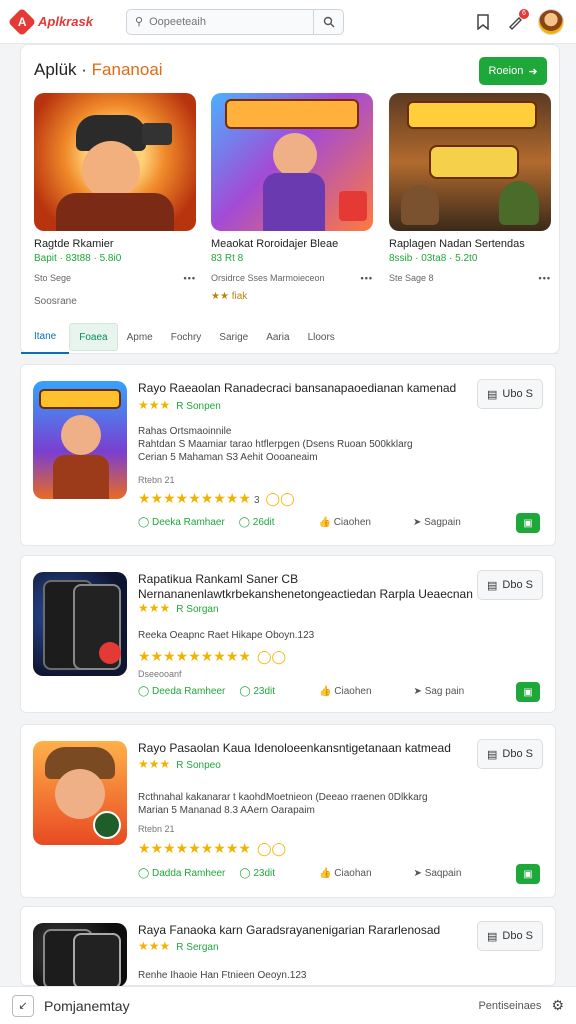  Describe the element at coordinates (181, 522) in the screenshot. I see `developer-link: ◯ Deeka Ramhaer` at that location.